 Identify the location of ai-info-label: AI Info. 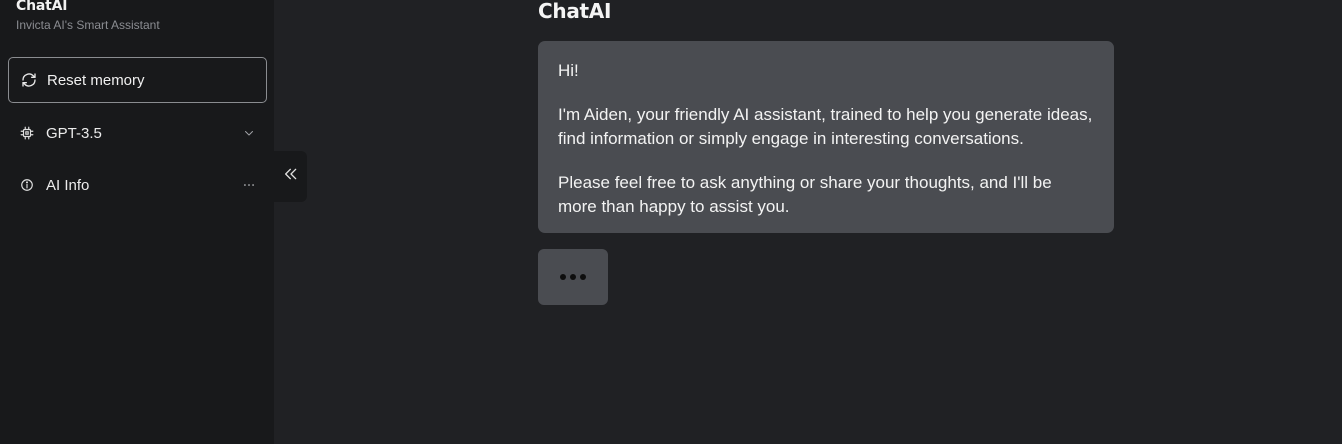
(68, 185).